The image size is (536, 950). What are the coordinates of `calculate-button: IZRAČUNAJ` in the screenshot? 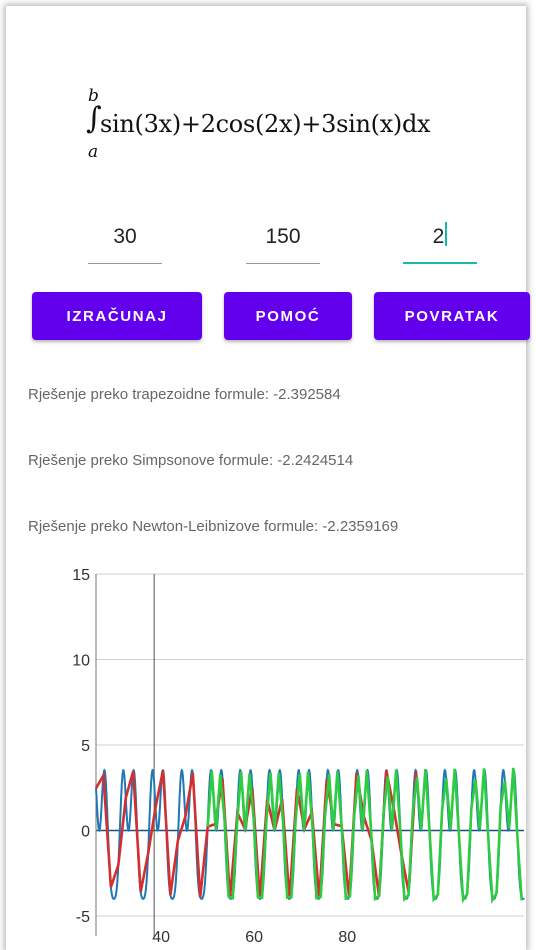 It's located at (117, 316).